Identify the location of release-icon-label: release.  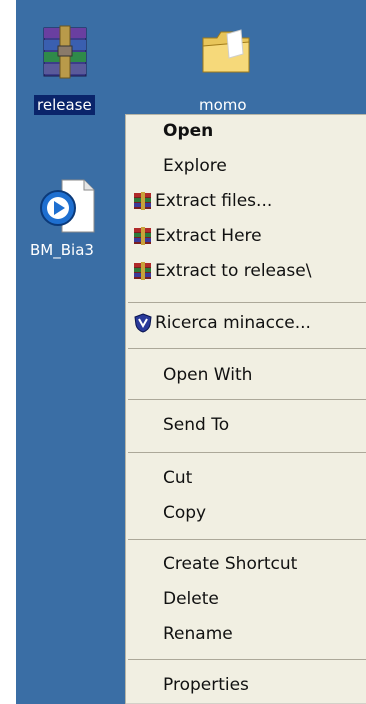
(64, 105).